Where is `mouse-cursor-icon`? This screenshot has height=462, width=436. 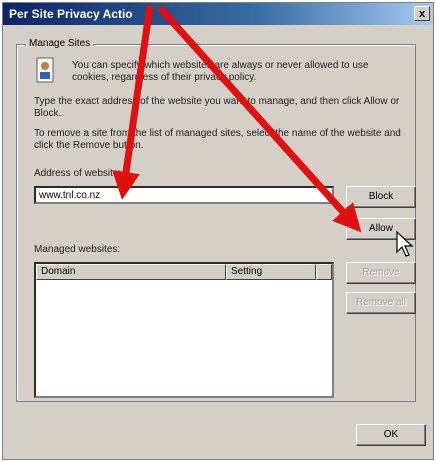 mouse-cursor-icon is located at coordinates (405, 243).